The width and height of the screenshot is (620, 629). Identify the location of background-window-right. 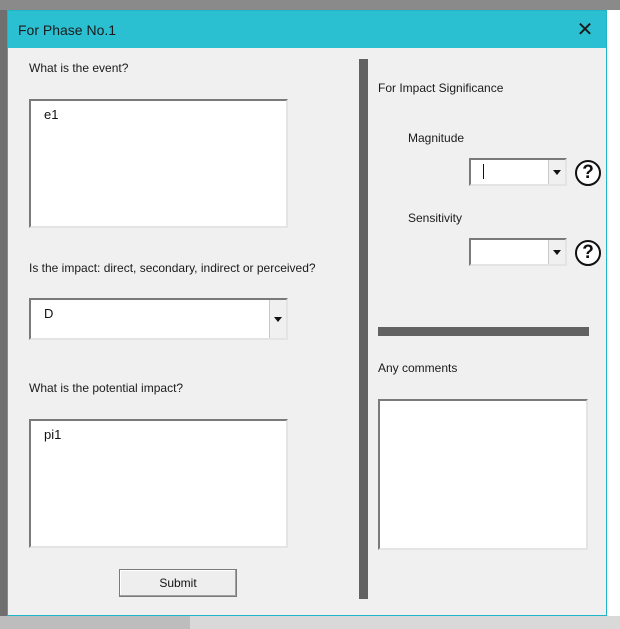
(613, 313).